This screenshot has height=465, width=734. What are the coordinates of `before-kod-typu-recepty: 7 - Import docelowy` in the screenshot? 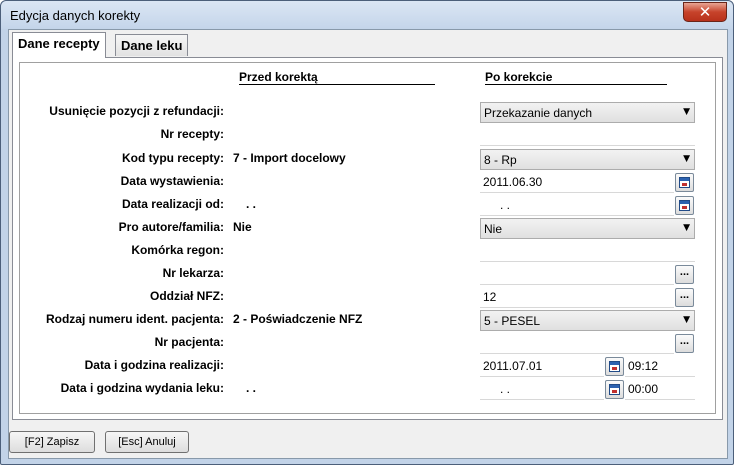 It's located at (289, 158).